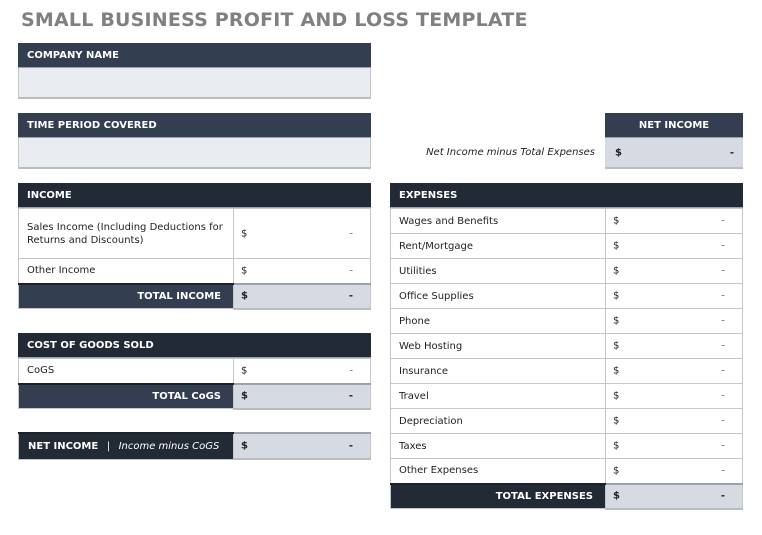 This screenshot has width=762, height=535. What do you see at coordinates (302, 371) in the screenshot?
I see `cogs-amount-cell: $ -` at bounding box center [302, 371].